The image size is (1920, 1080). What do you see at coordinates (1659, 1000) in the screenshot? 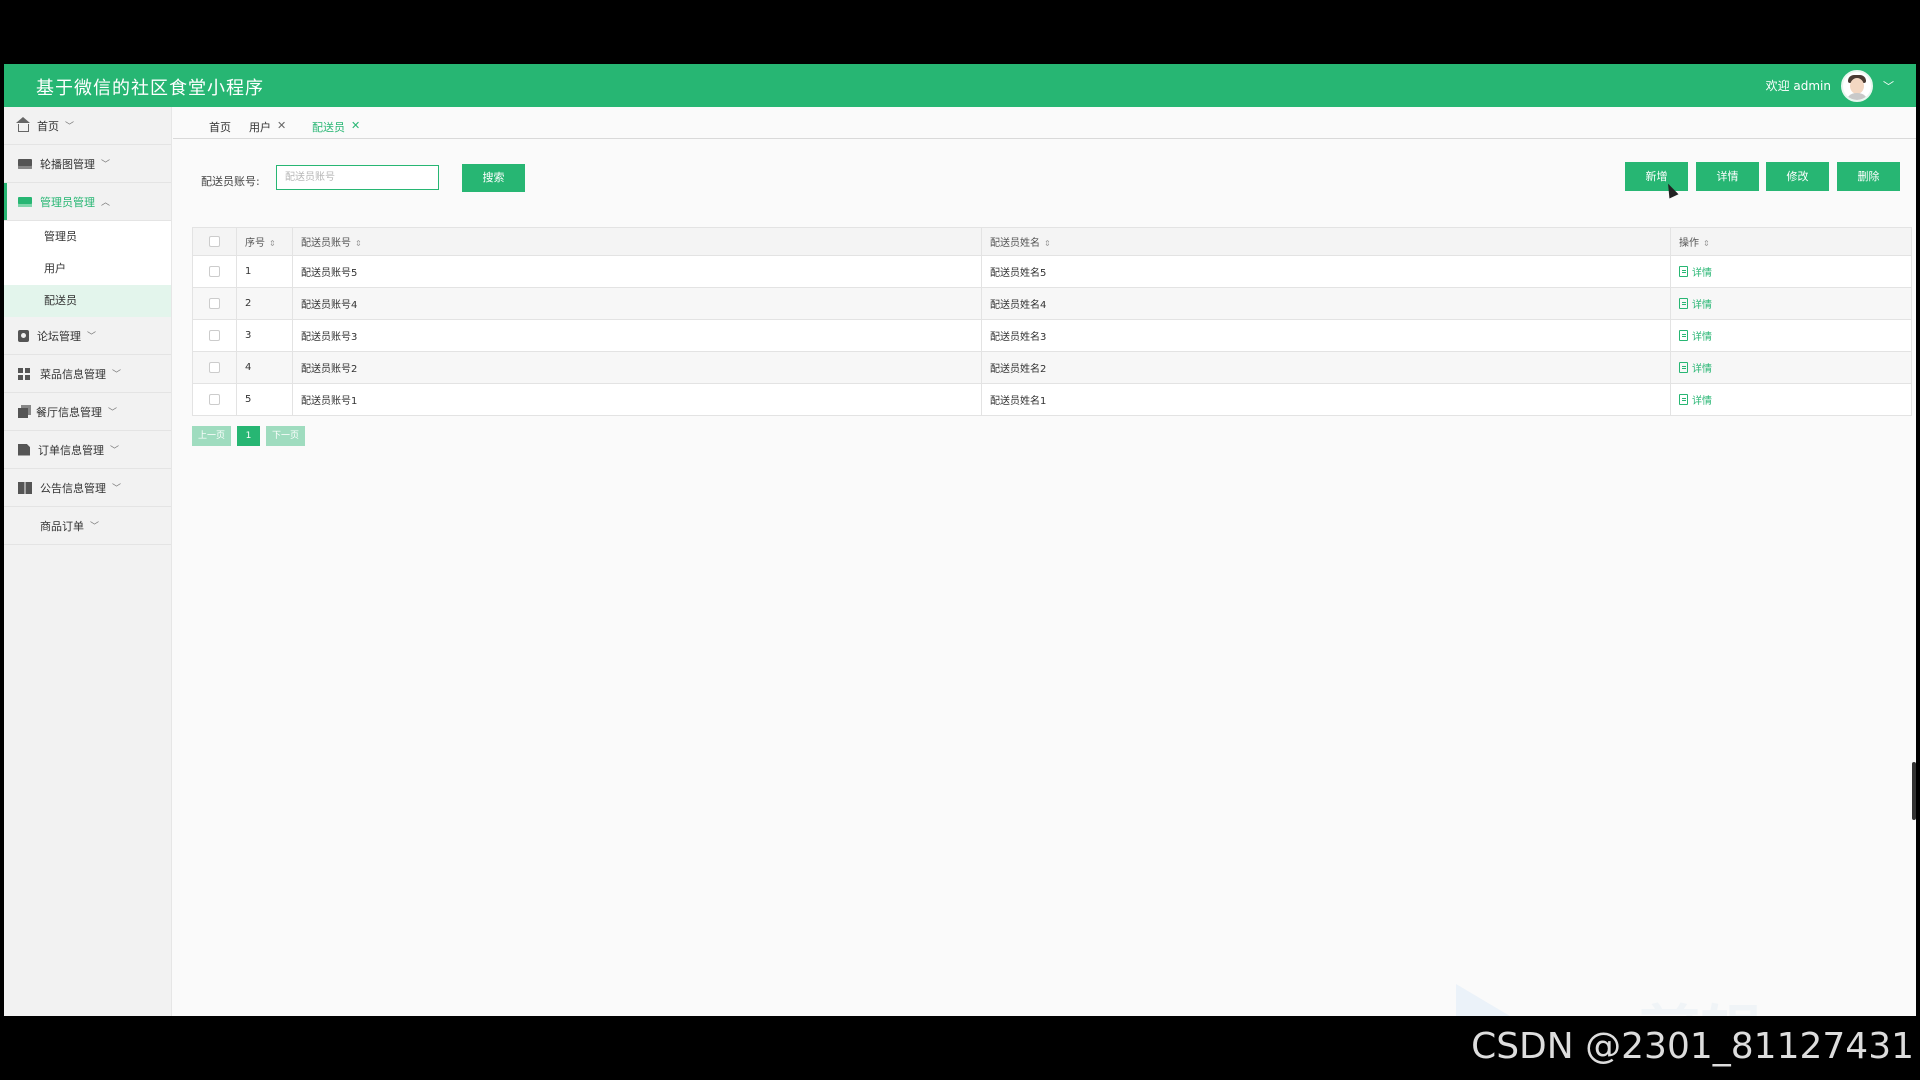
I see `ev-watermark-text: ev剪辑` at bounding box center [1659, 1000].